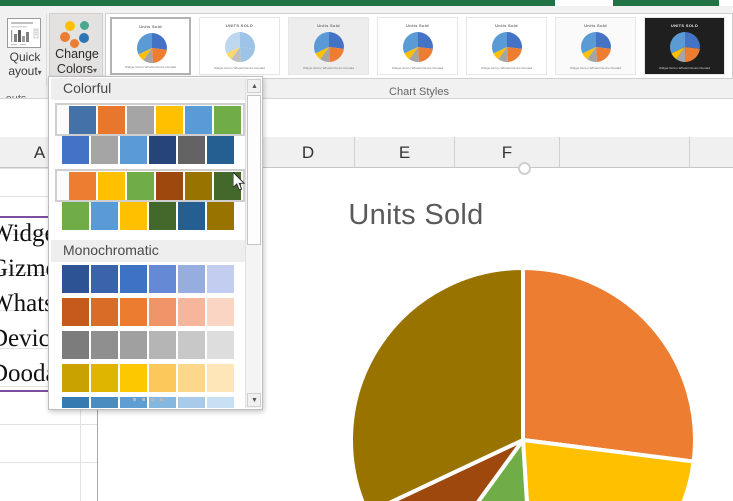 The height and width of the screenshot is (501, 733). Describe the element at coordinates (87, 88) in the screenshot. I see `dropdown-section-label: Colorful` at that location.